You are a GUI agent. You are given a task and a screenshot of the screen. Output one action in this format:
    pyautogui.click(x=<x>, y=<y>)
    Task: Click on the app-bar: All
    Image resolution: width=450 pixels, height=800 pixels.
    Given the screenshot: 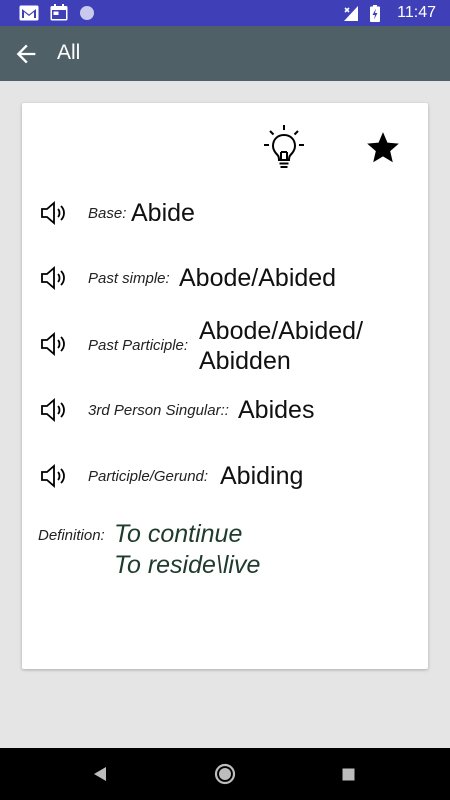 What is the action you would take?
    pyautogui.click(x=225, y=53)
    